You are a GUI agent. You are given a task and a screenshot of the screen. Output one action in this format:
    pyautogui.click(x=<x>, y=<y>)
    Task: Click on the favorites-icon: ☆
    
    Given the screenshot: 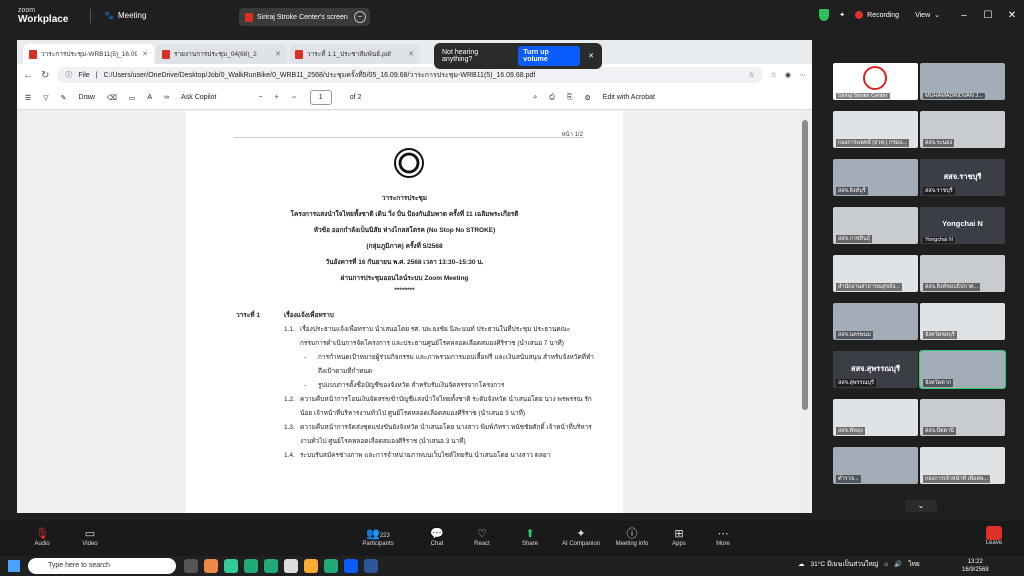 What is the action you would take?
    pyautogui.click(x=774, y=75)
    